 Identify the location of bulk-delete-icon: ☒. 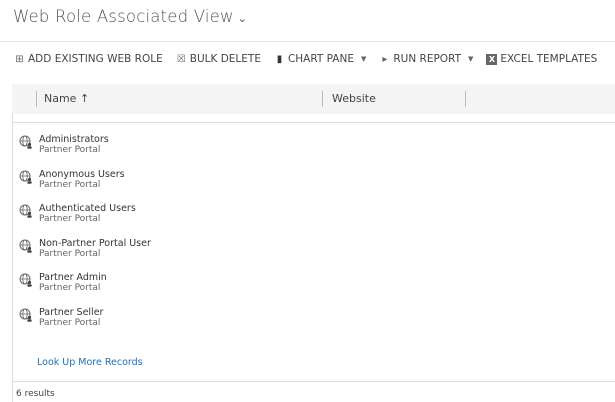
(181, 59).